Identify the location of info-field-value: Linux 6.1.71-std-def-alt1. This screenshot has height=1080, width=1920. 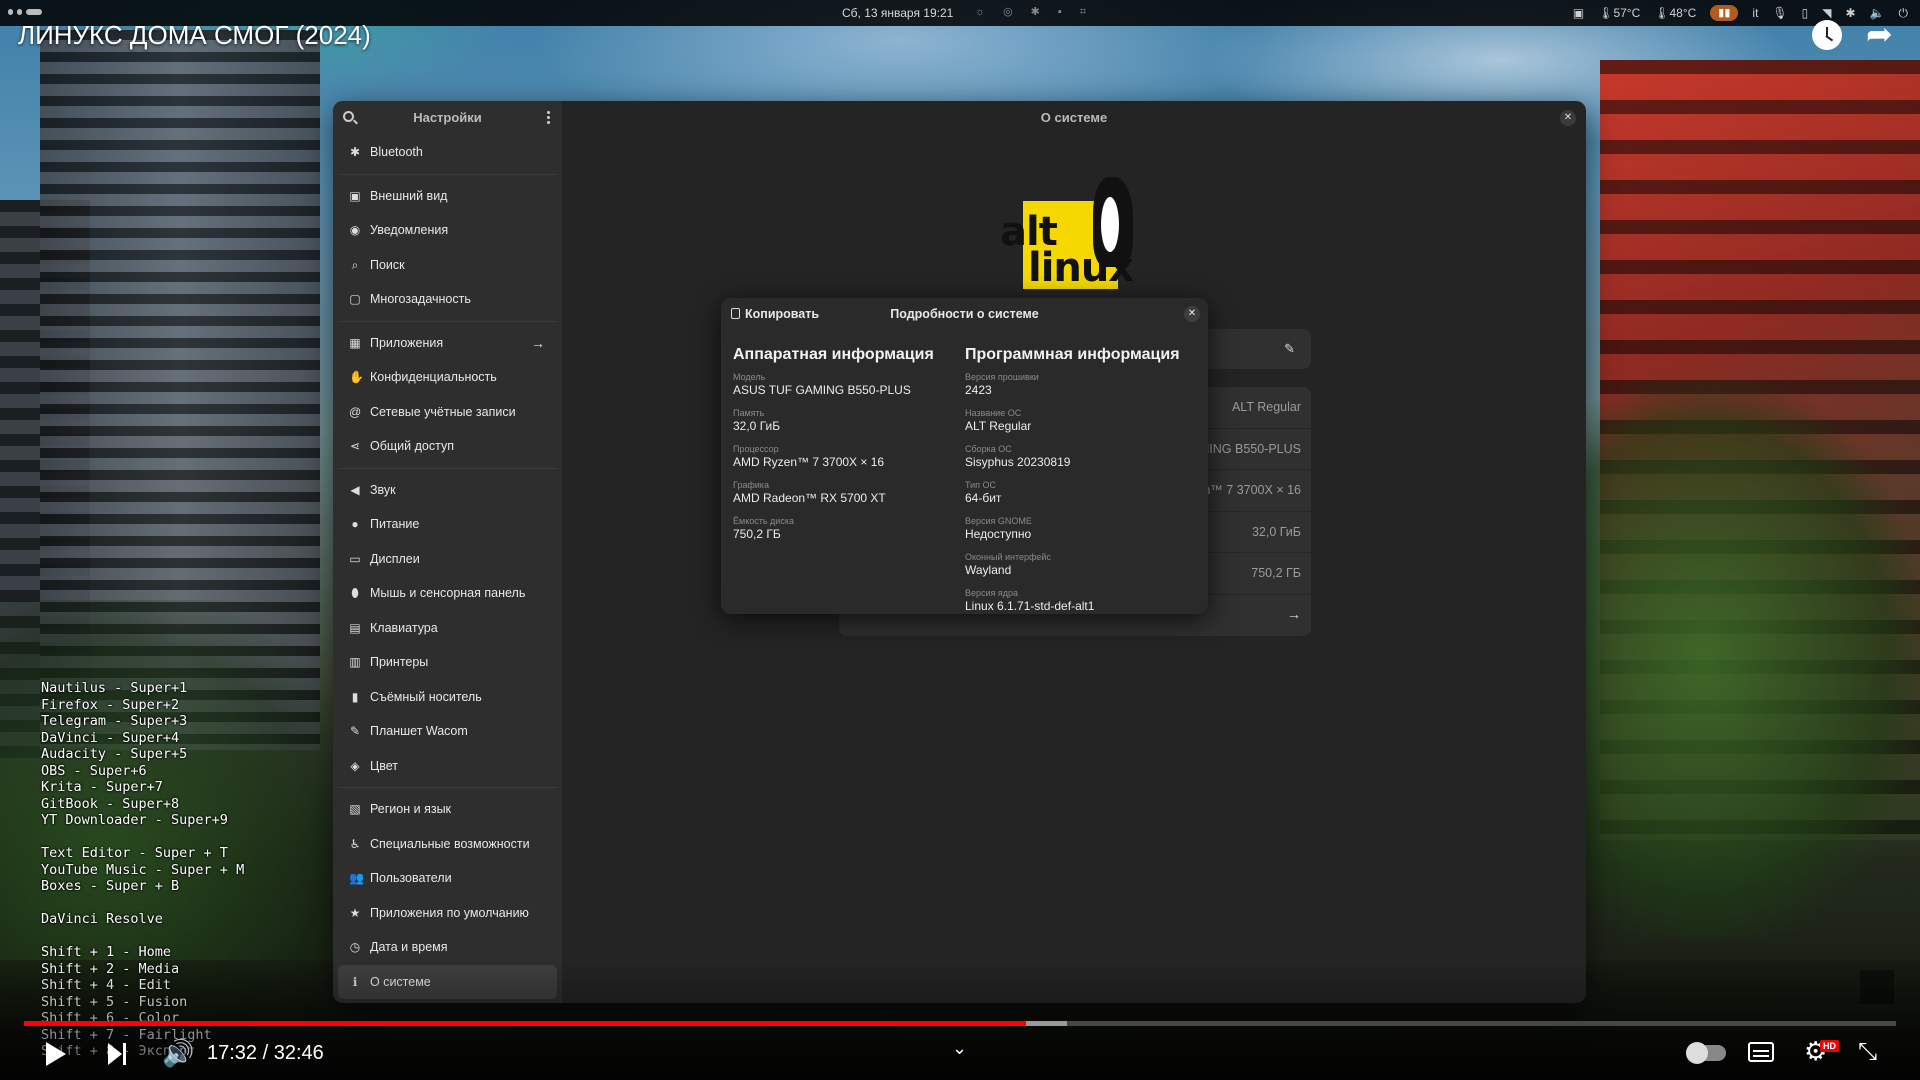
(1030, 606).